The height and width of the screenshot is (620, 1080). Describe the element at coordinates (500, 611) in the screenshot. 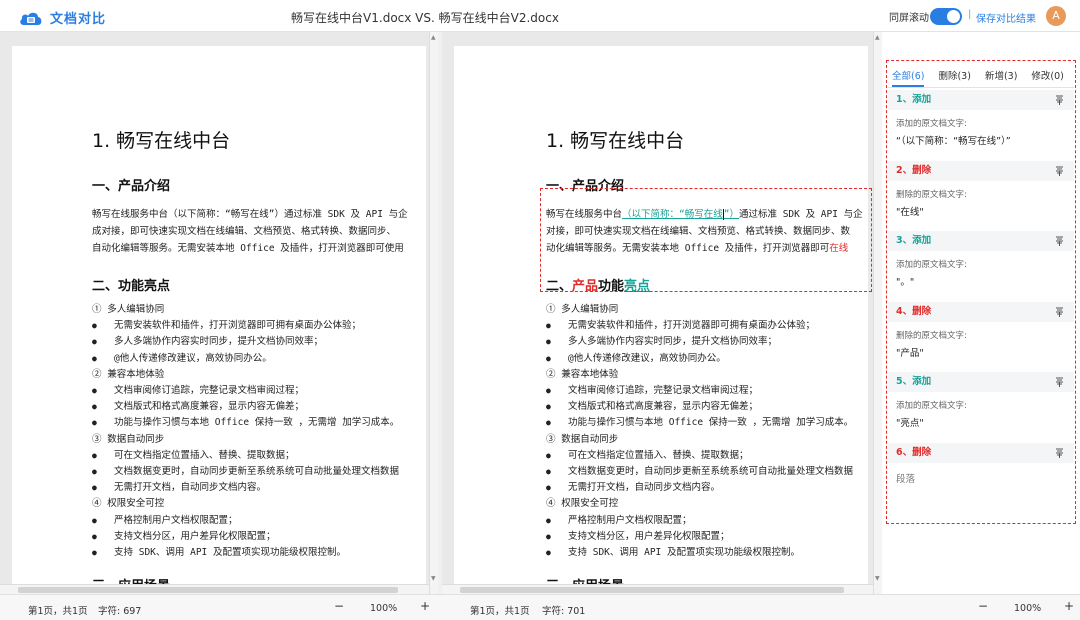

I see `right-page-indicator: 第1页，共1页` at that location.